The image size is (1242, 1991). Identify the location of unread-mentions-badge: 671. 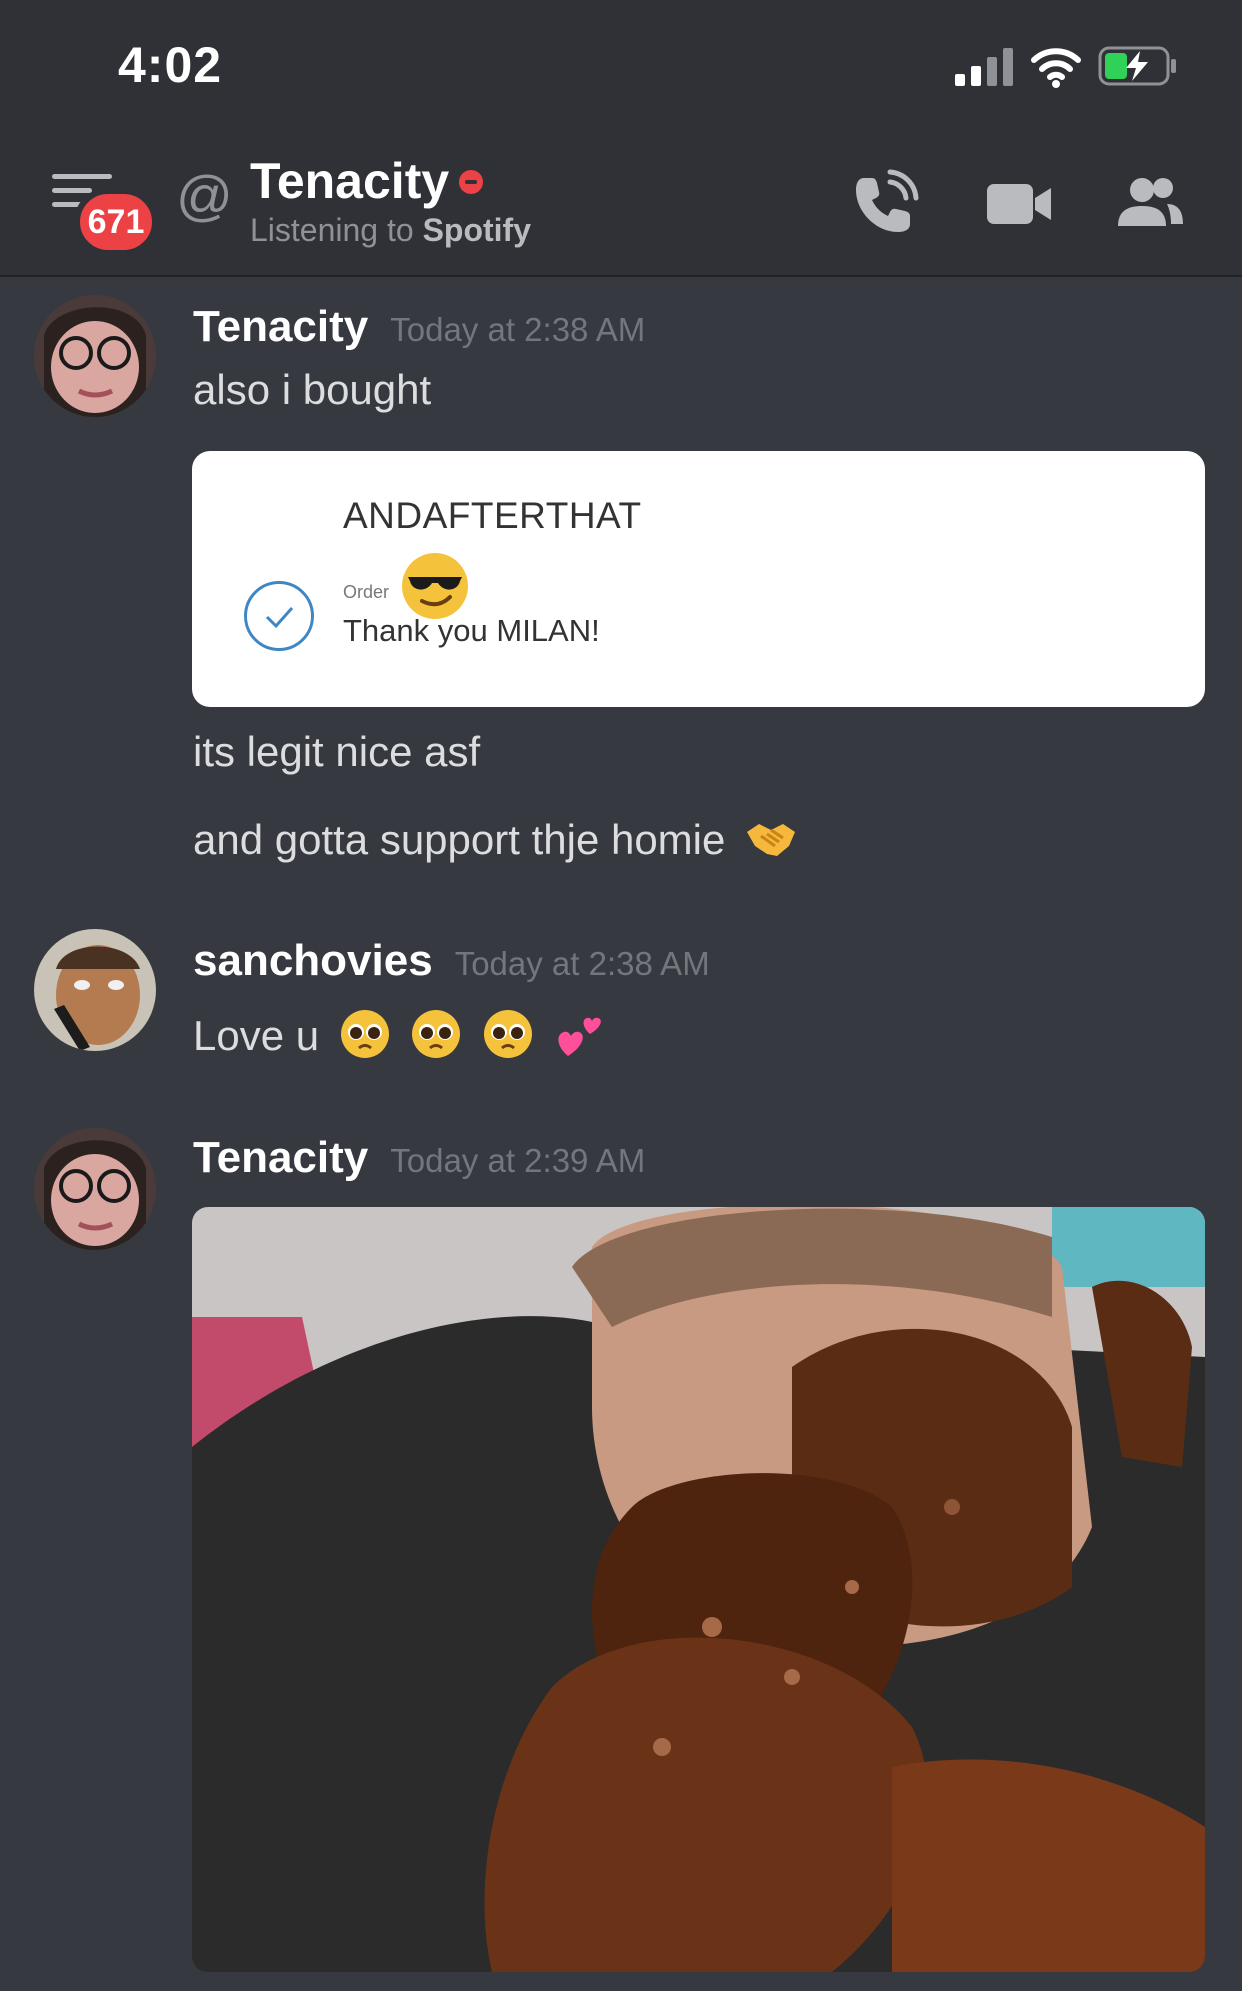
(116, 222).